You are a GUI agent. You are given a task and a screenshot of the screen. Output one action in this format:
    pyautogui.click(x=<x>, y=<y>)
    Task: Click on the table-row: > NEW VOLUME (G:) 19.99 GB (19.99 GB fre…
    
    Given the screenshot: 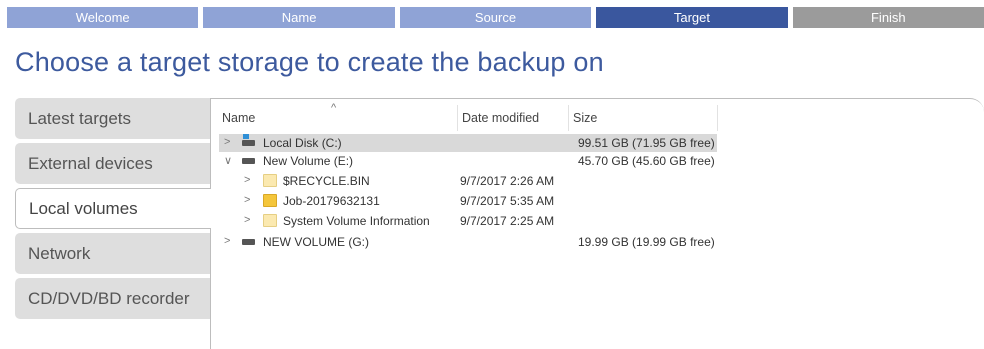 What is the action you would take?
    pyautogui.click(x=468, y=242)
    